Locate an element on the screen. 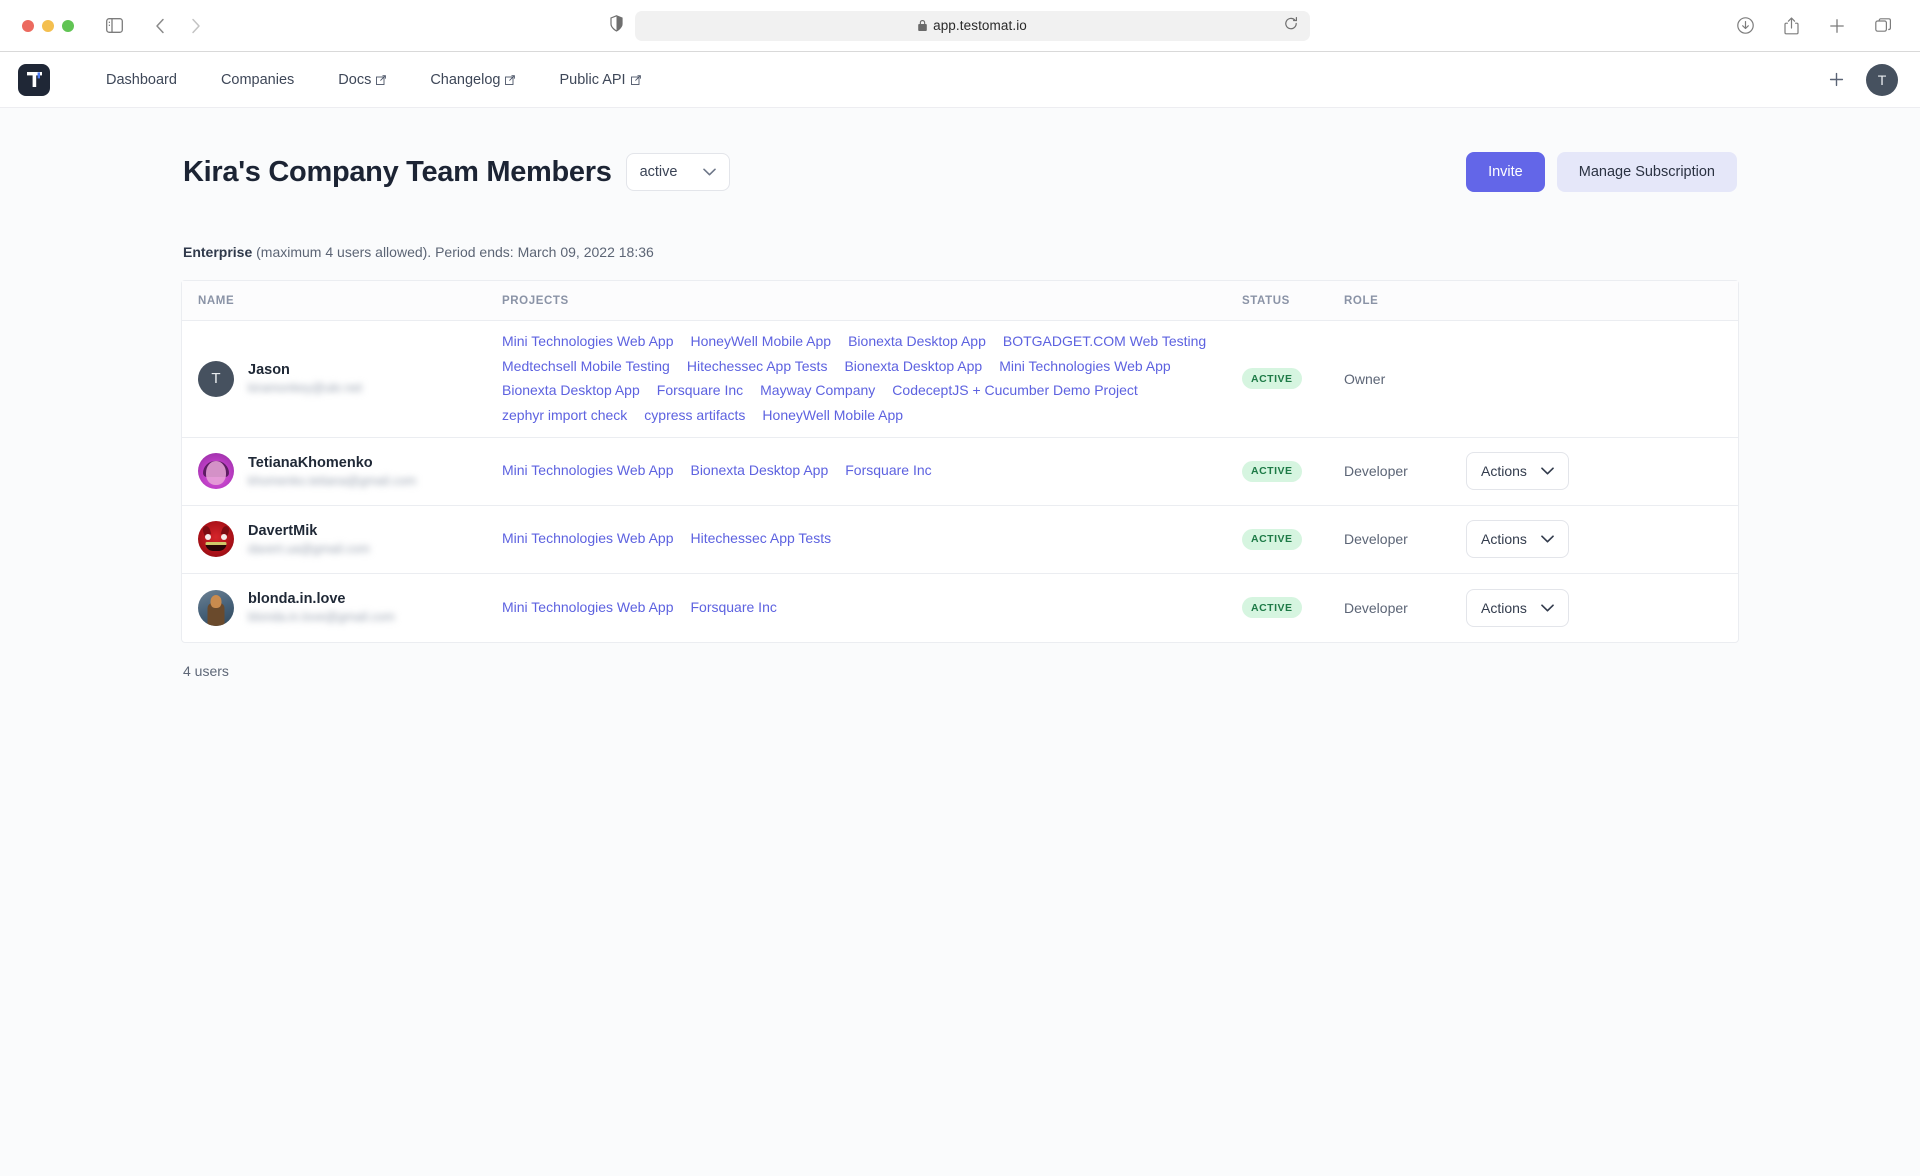  navigation-arrows is located at coordinates (178, 26).